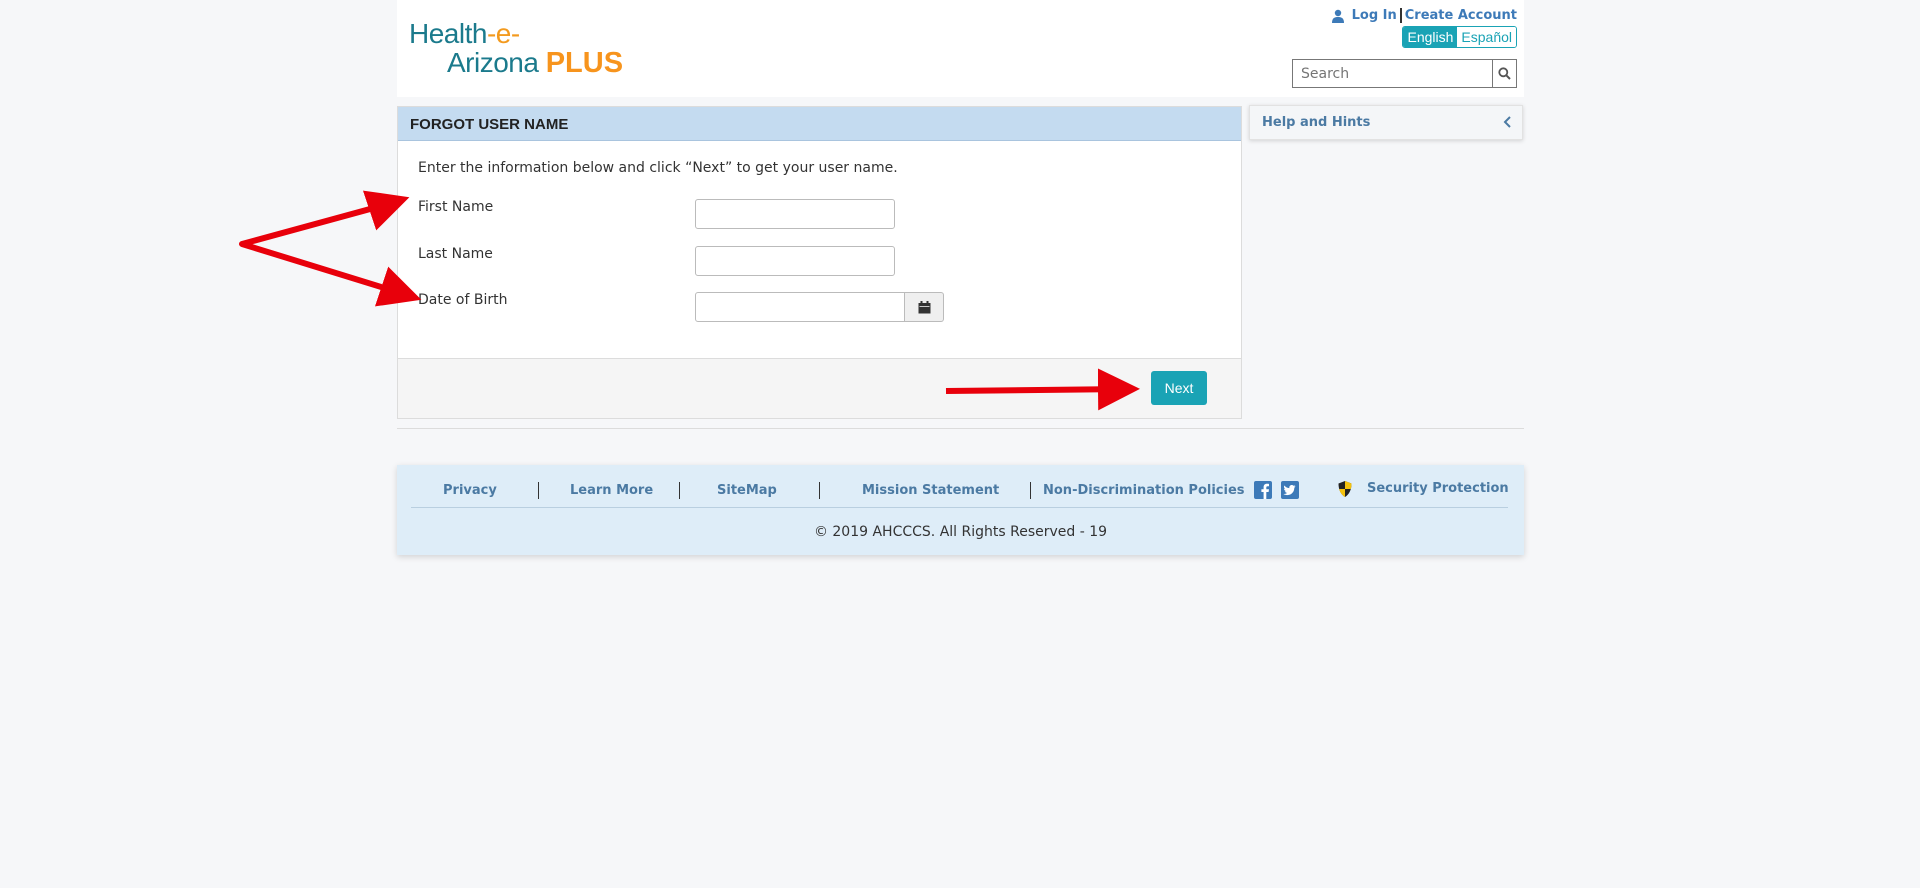  What do you see at coordinates (1316, 122) in the screenshot?
I see `help-title: Help and Hints` at bounding box center [1316, 122].